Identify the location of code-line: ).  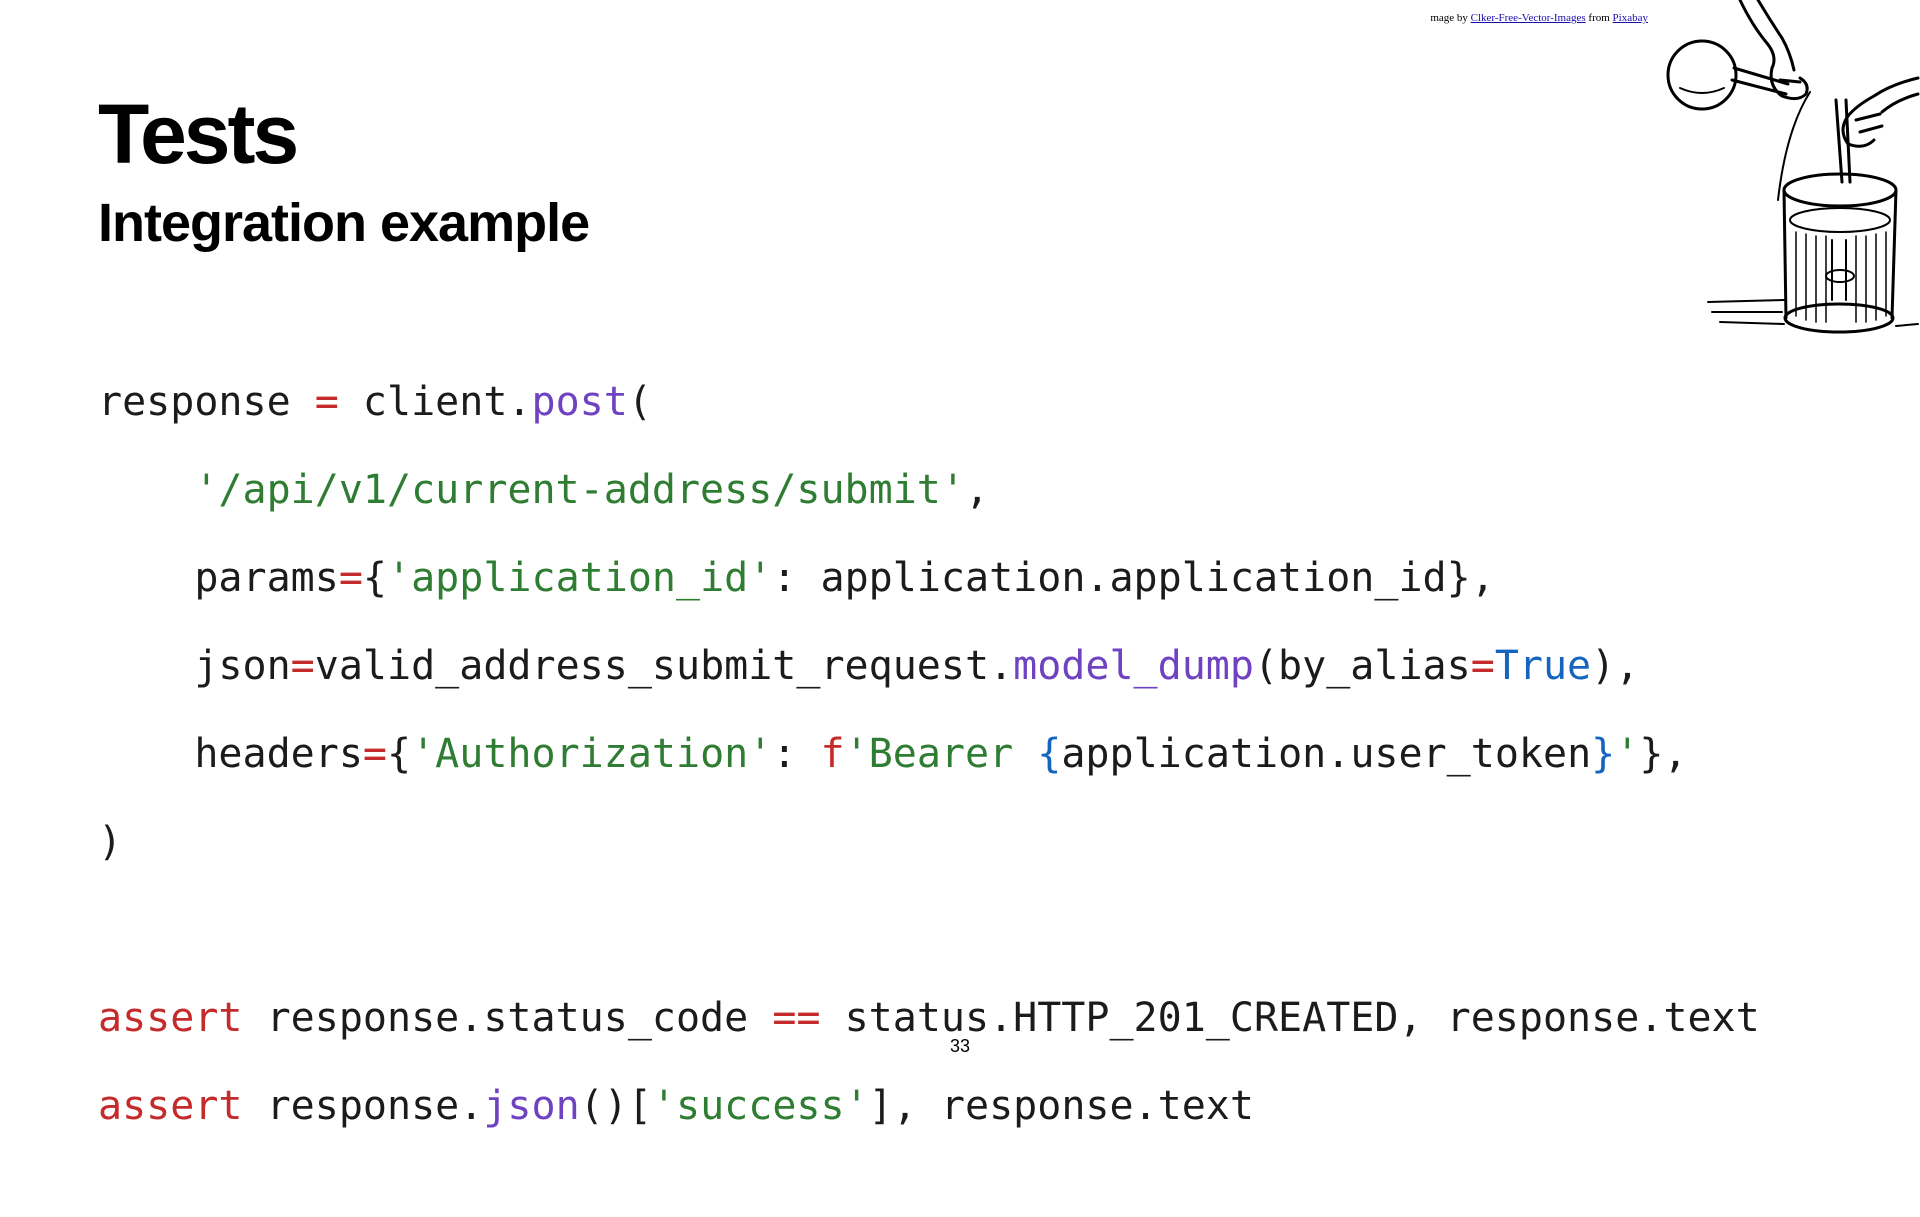
(929, 842).